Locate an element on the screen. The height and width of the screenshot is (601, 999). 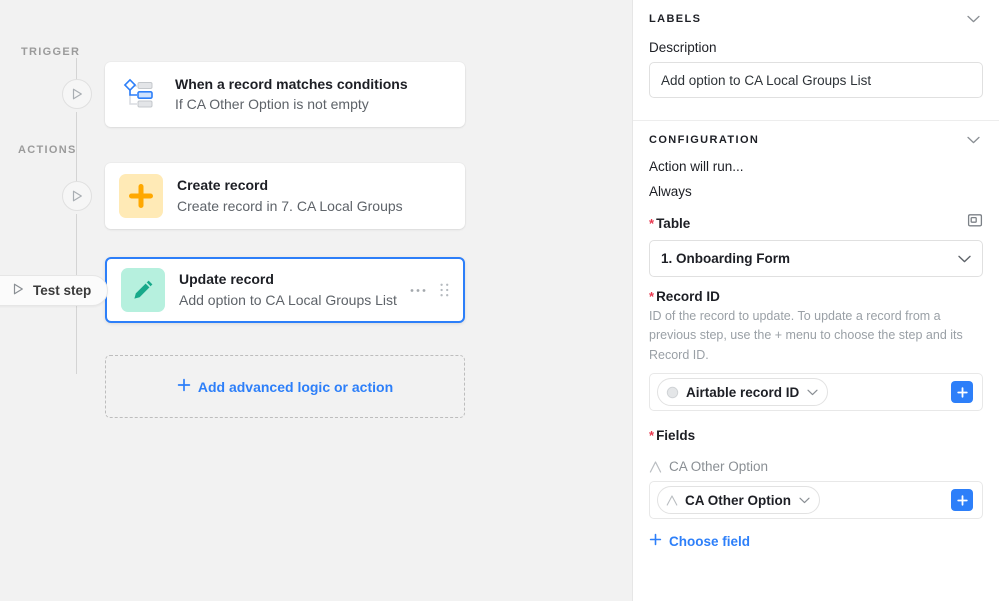
record-id-label: * Record ID is located at coordinates (684, 296).